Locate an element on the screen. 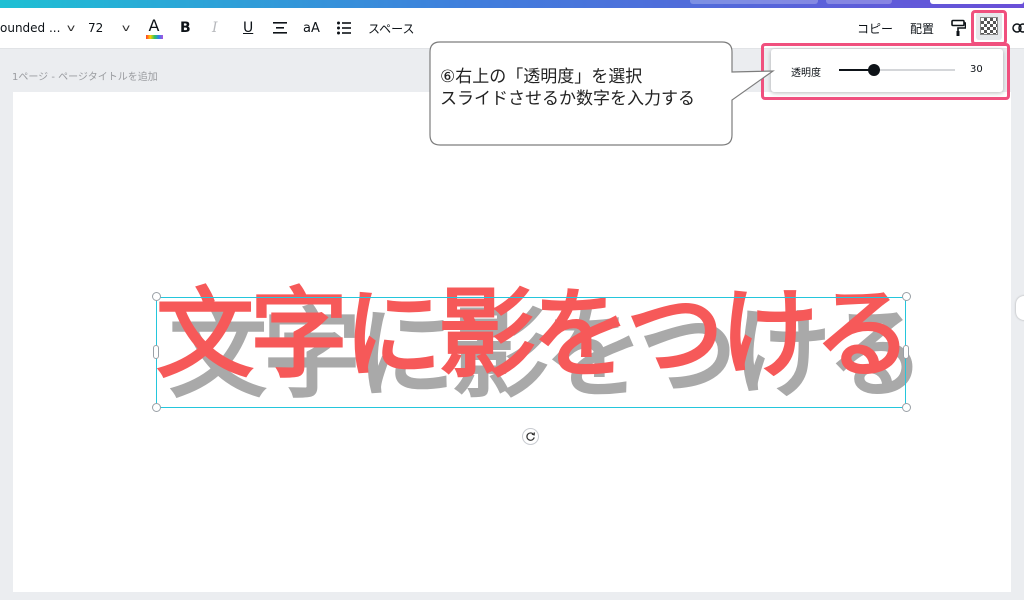 This screenshot has width=1024, height=600. resize-handle-top-left is located at coordinates (156, 296).